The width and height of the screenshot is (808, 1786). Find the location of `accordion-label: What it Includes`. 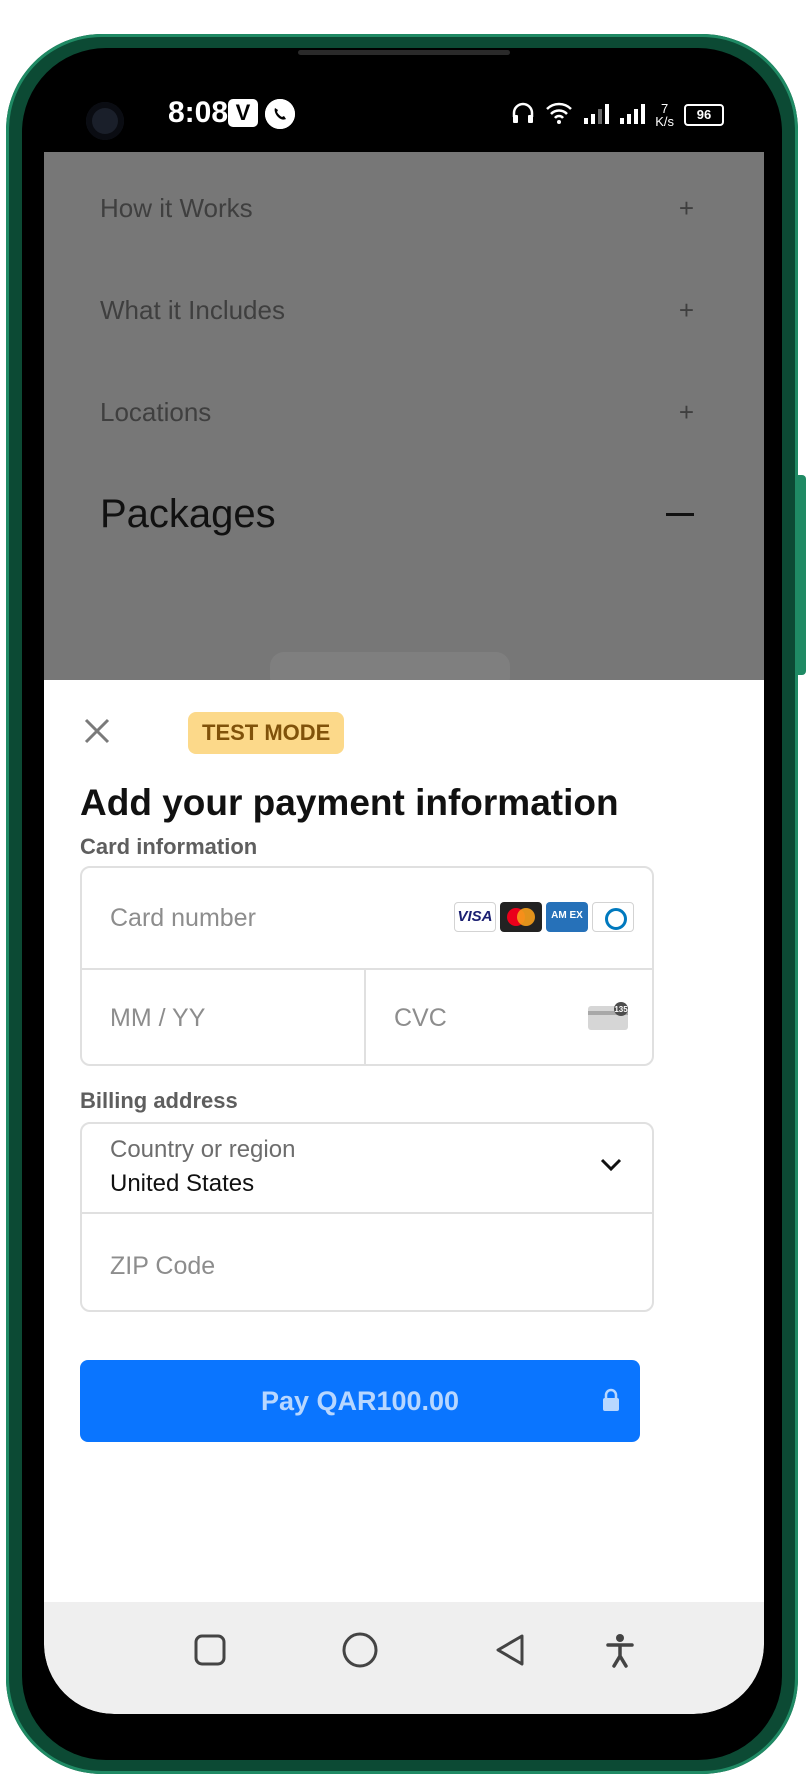

accordion-label: What it Includes is located at coordinates (192, 309).